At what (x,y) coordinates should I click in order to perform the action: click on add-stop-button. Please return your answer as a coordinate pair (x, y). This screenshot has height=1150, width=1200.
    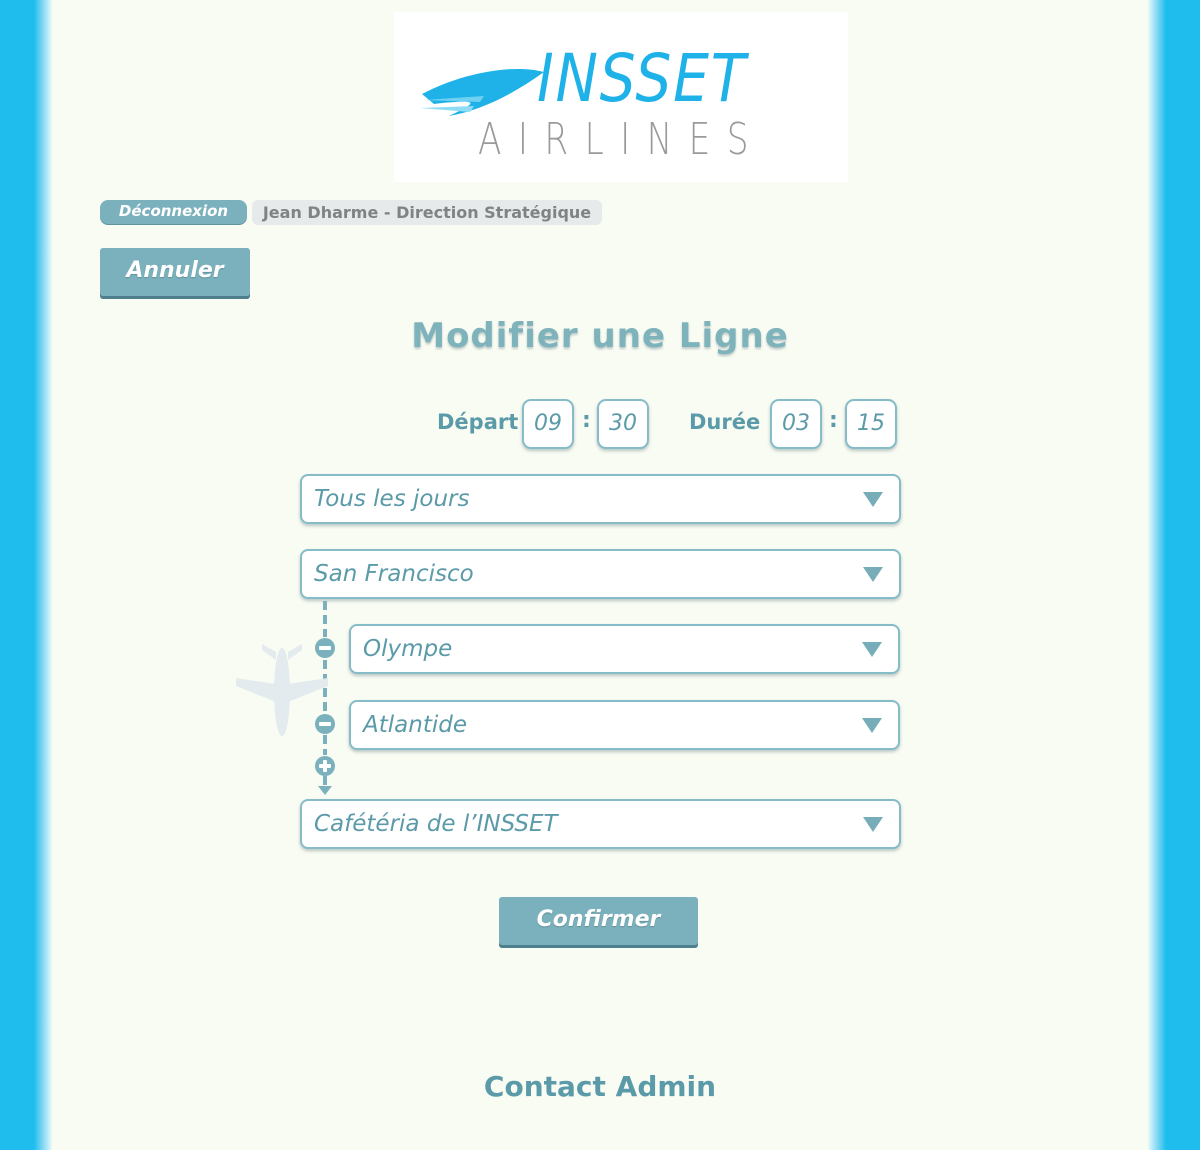
    Looking at the image, I should click on (325, 766).